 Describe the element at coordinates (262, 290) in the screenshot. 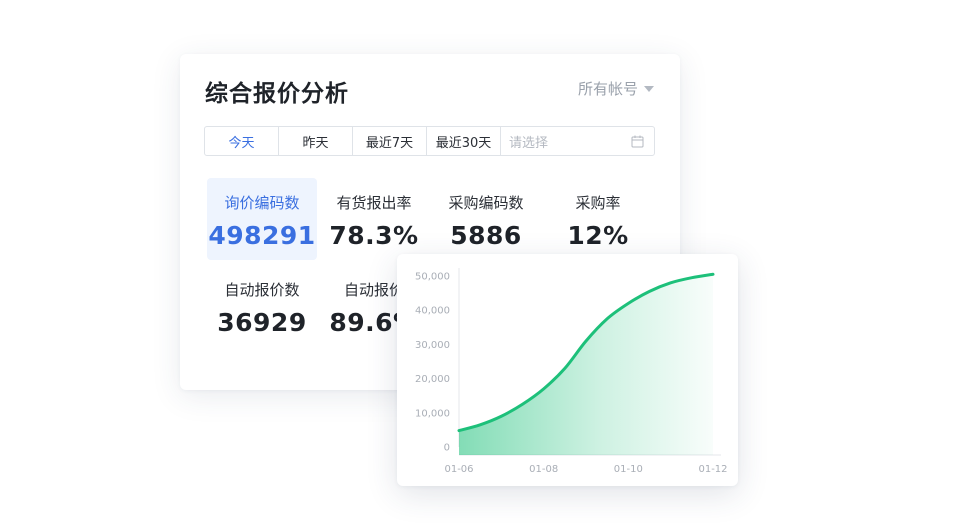

I see `stat-label: 自动报价数` at that location.